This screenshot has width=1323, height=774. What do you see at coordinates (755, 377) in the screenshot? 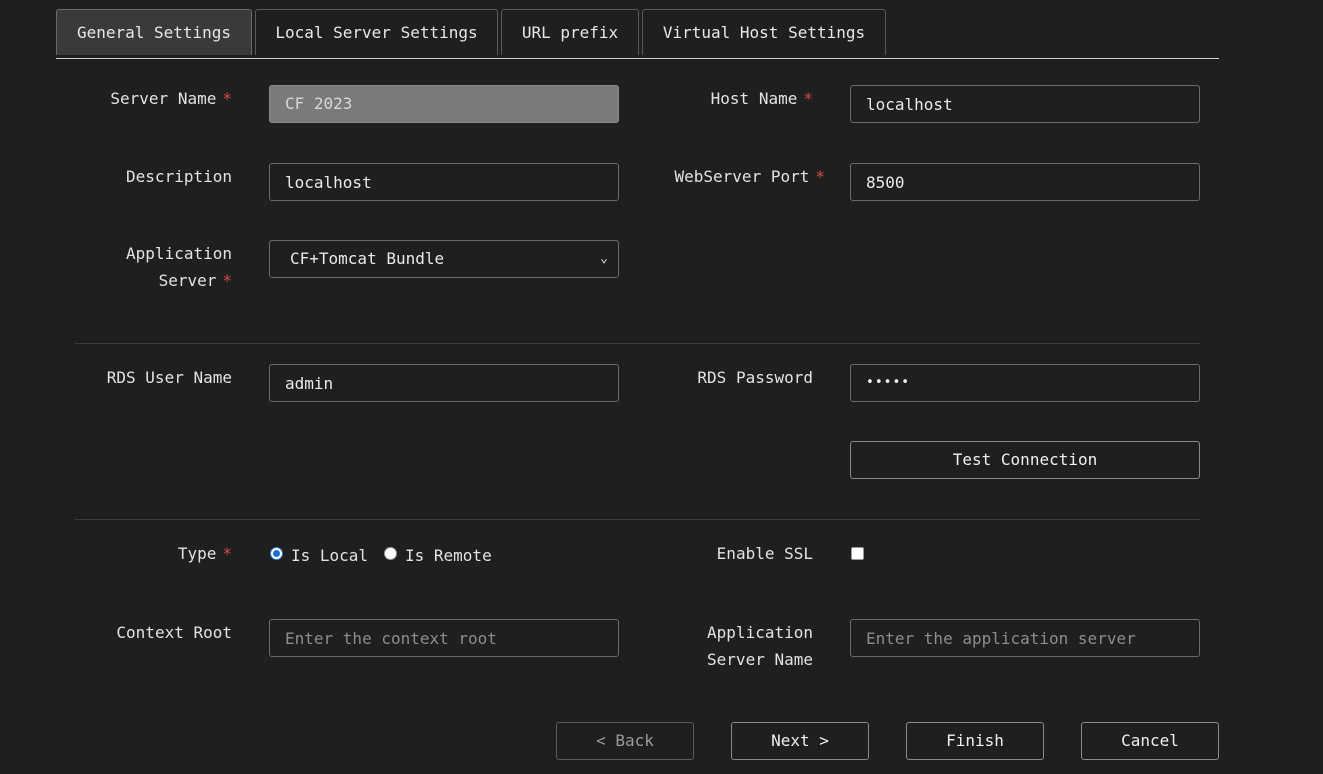
I see `rds-password-label: RDS Password` at bounding box center [755, 377].